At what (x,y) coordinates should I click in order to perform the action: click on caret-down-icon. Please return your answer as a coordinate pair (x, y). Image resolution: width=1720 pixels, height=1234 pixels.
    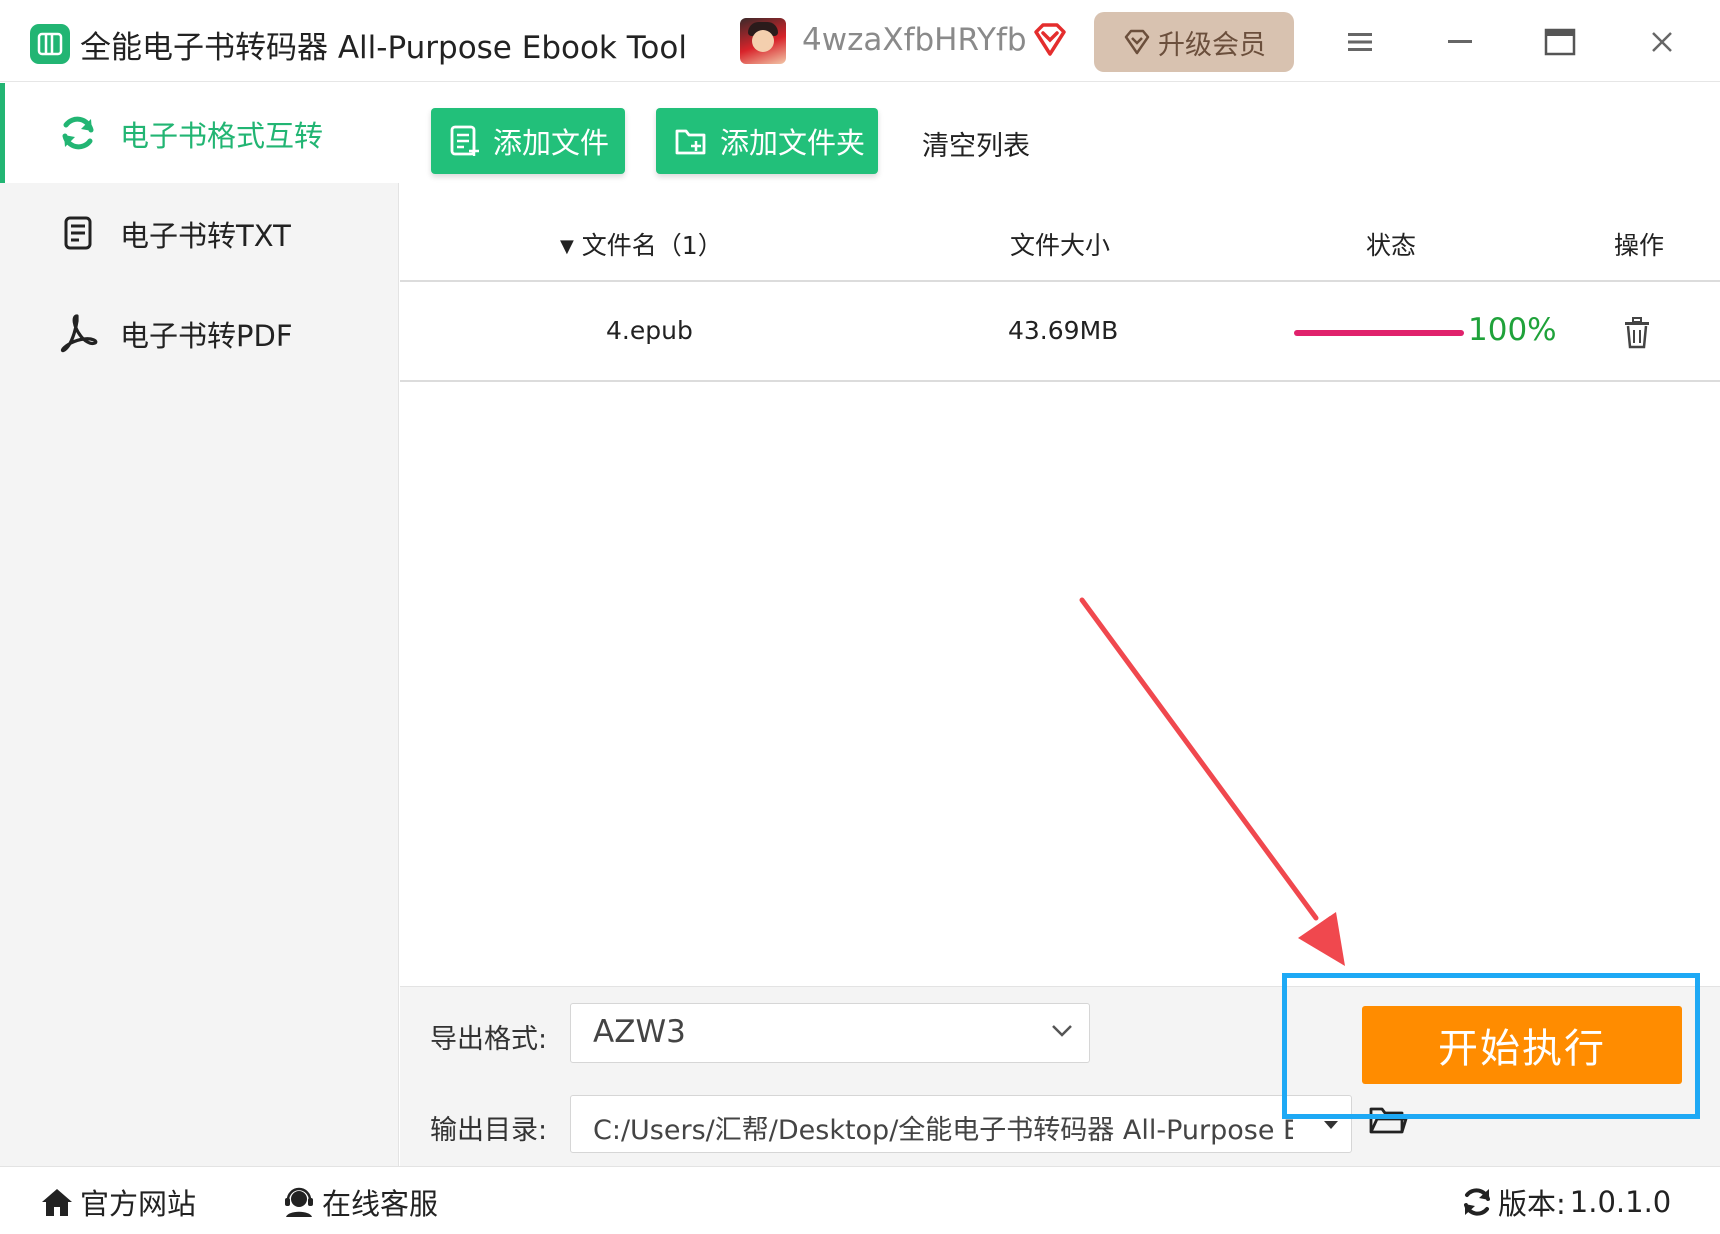
    Looking at the image, I should click on (1331, 1125).